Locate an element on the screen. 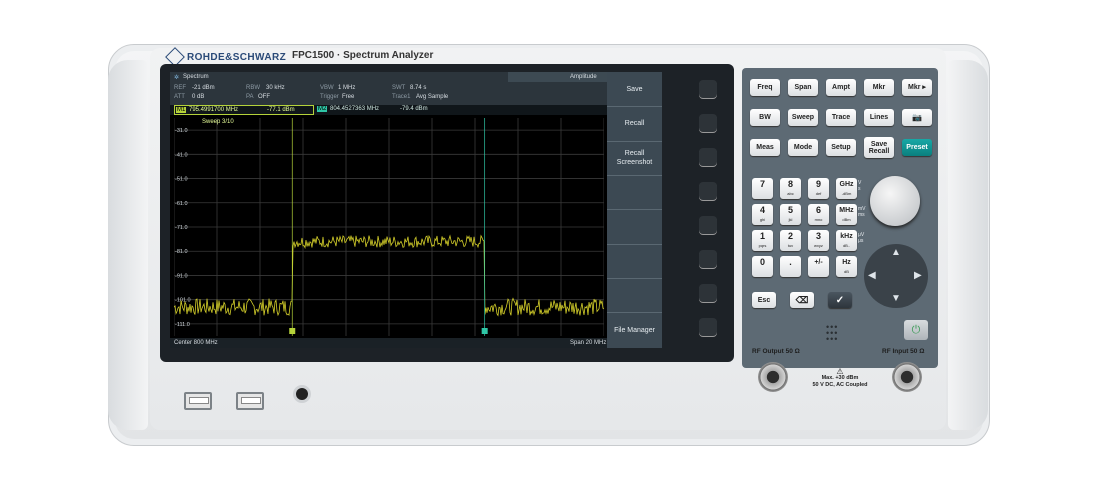  key-digit-Hz: Hz dB is located at coordinates (846, 266).